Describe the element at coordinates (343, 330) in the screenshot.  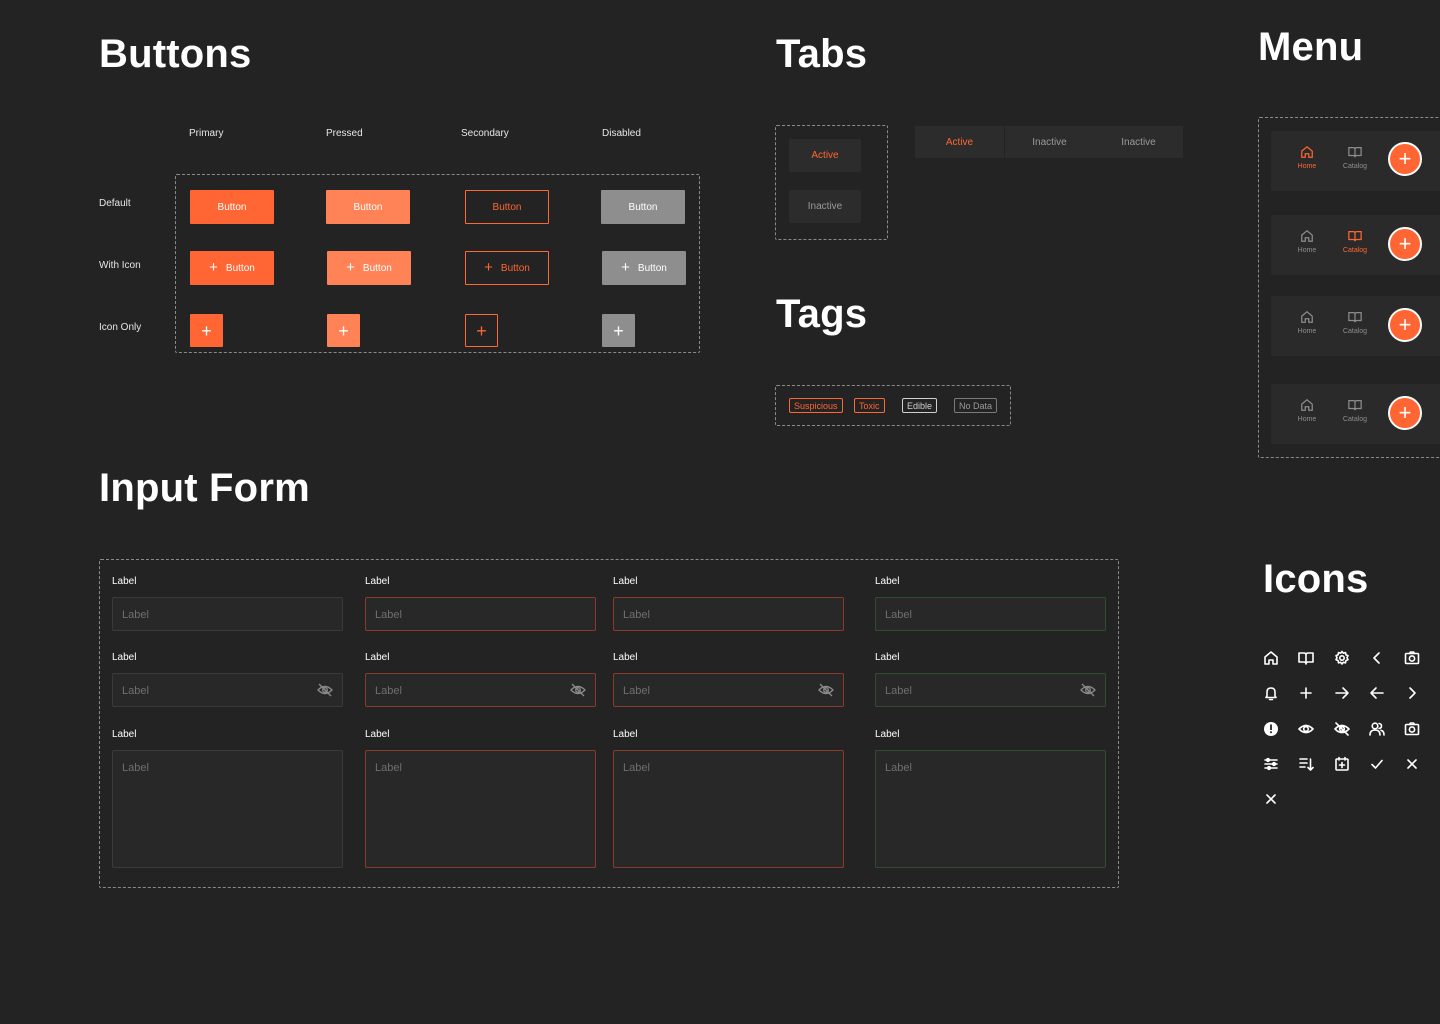
I see `pressed-icon-only-button: +` at that location.